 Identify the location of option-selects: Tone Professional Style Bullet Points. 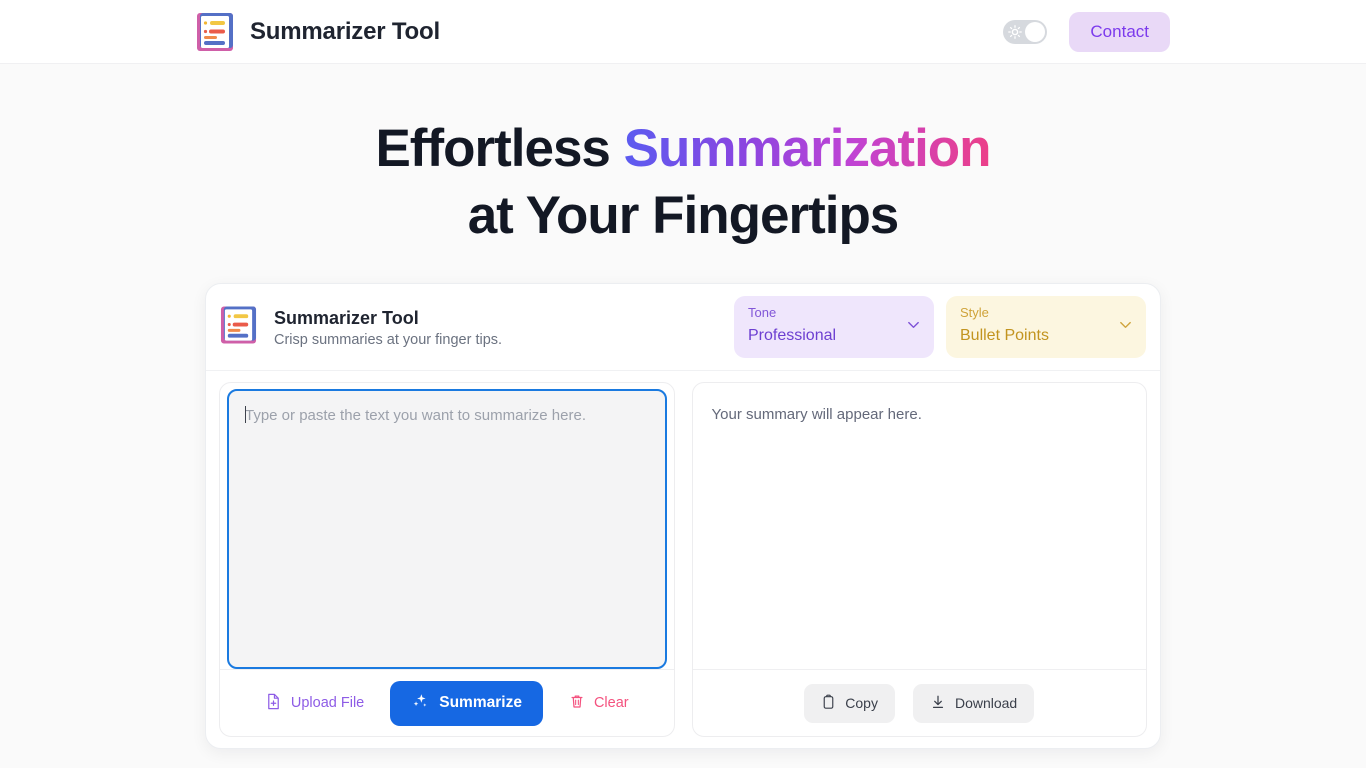
(940, 327).